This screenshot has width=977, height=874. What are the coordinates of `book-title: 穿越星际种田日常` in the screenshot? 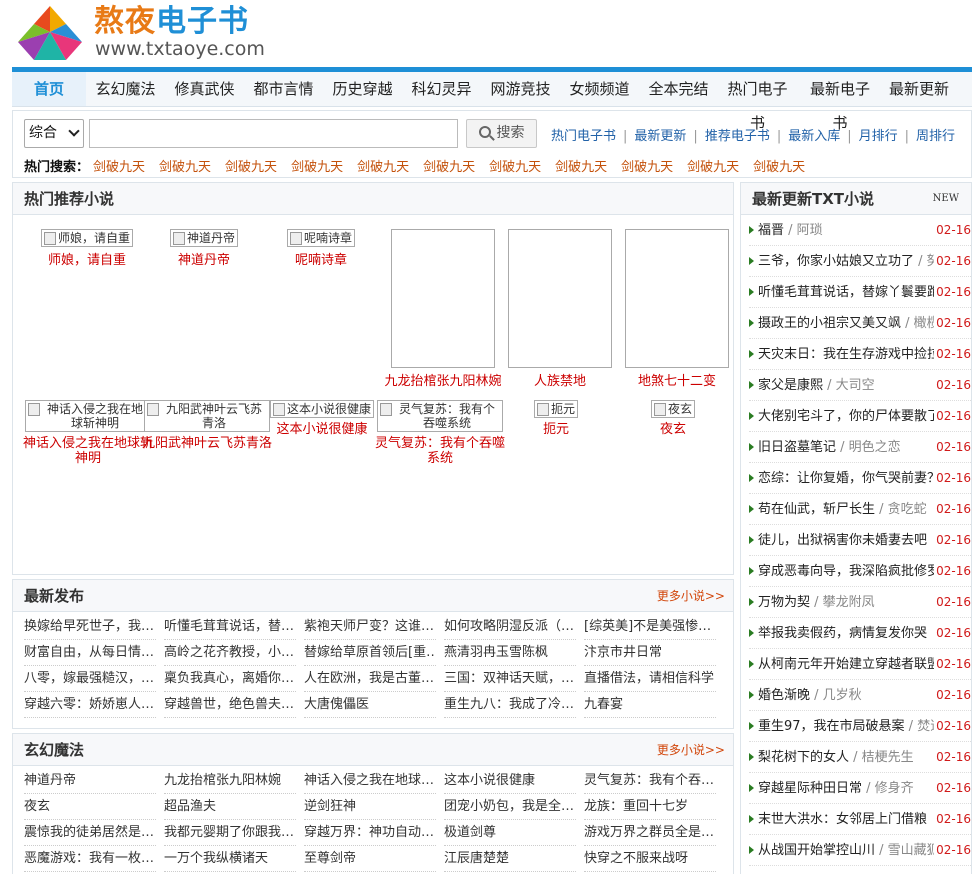 It's located at (810, 788).